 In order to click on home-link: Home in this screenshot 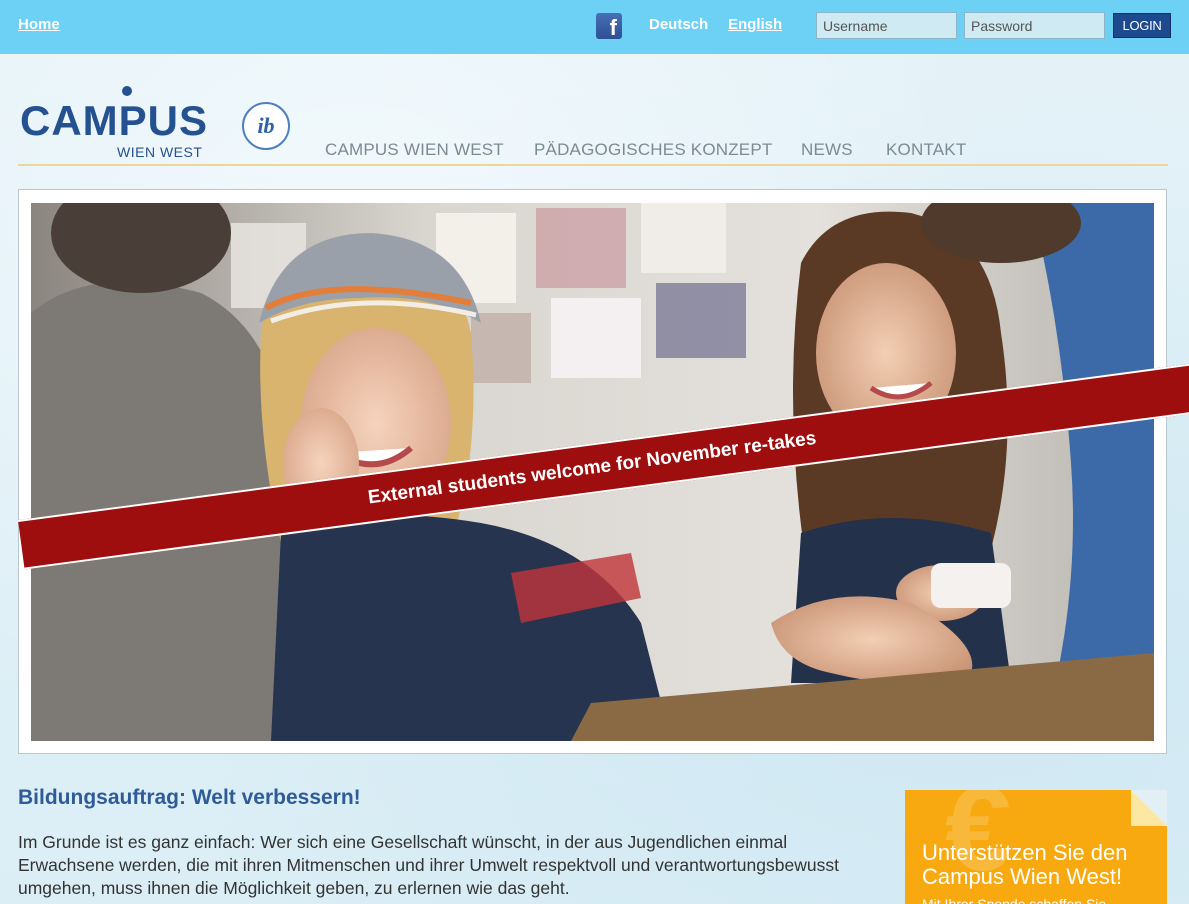, I will do `click(39, 24)`.